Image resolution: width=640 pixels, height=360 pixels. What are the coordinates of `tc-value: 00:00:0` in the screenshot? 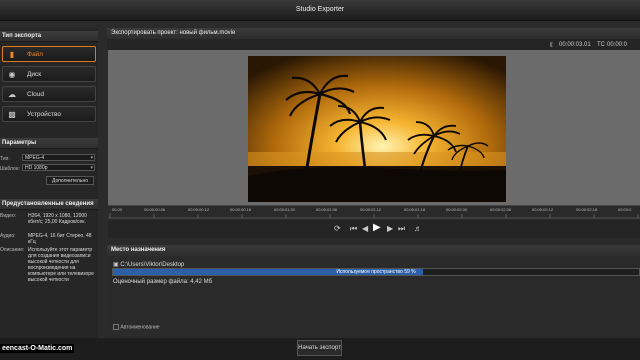 It's located at (617, 45).